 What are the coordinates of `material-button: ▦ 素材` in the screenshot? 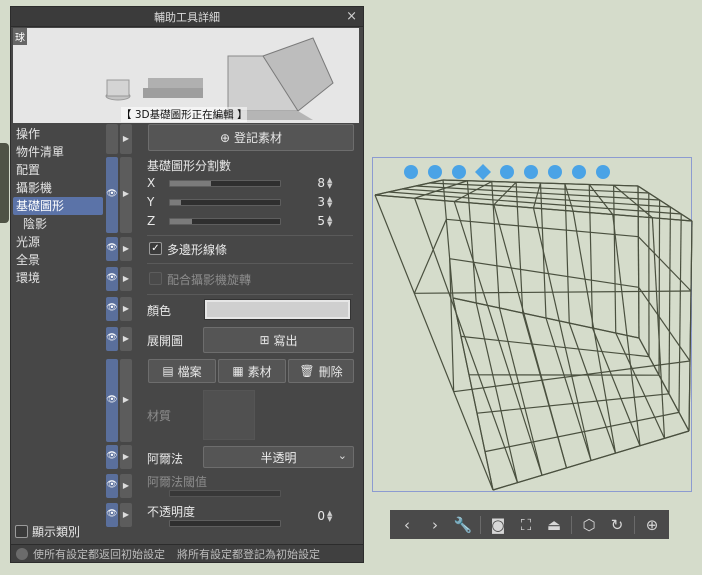 It's located at (252, 371).